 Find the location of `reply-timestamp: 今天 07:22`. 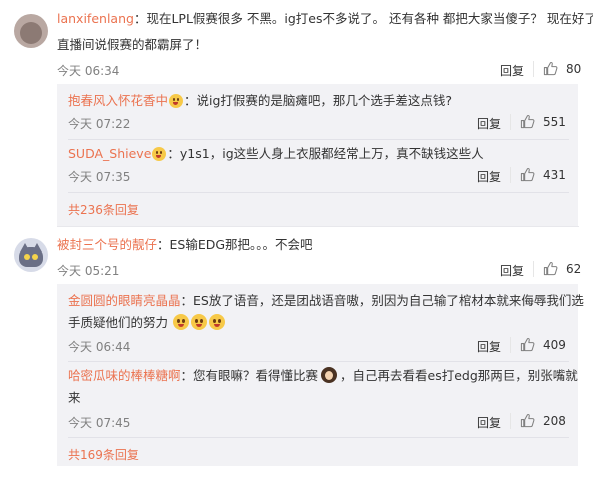

reply-timestamp: 今天 07:22 is located at coordinates (99, 124).